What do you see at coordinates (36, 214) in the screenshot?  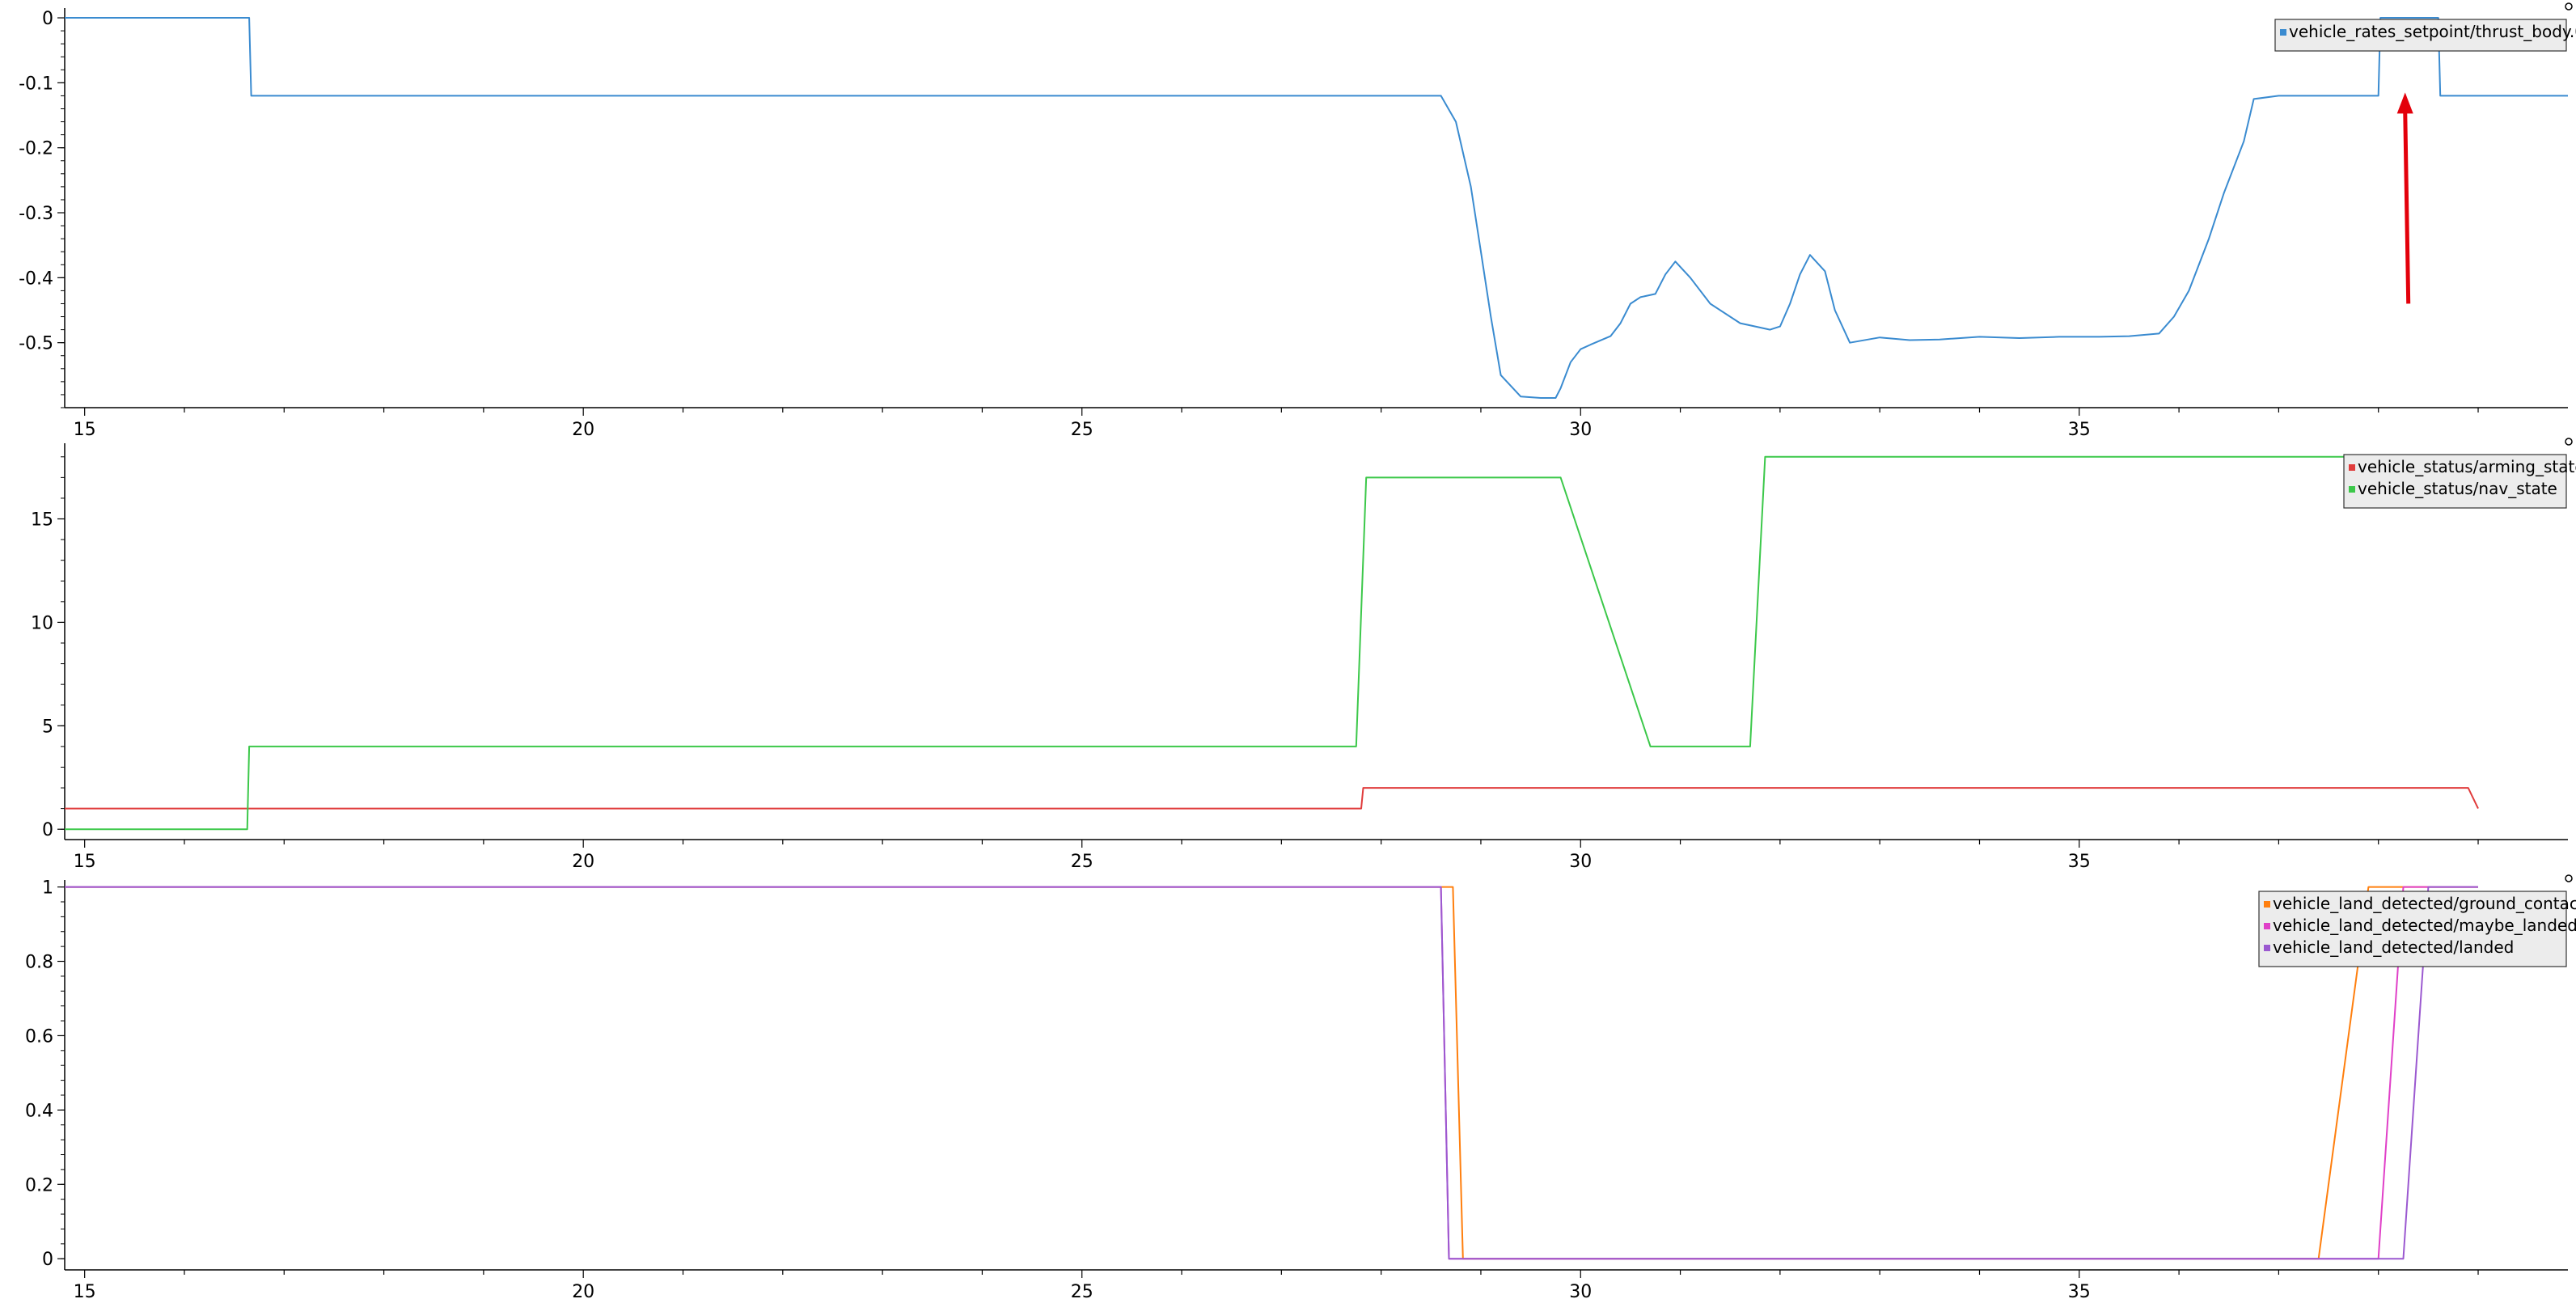 I see `y-tick-label: -0.3` at bounding box center [36, 214].